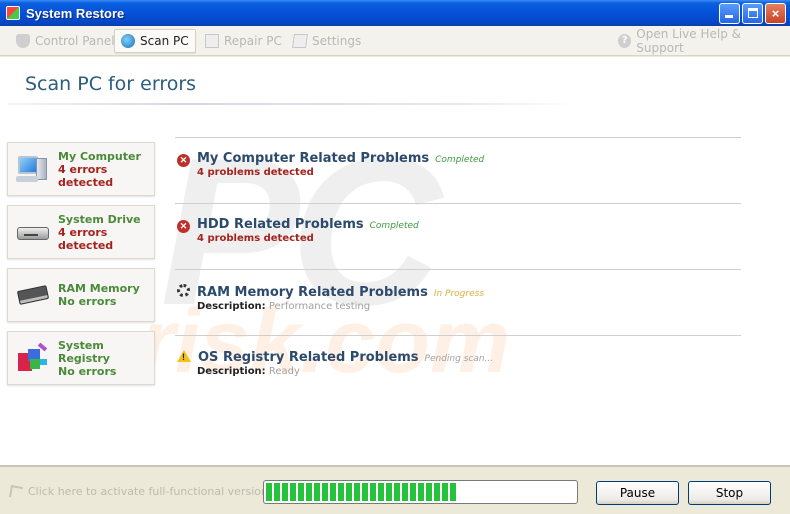 The width and height of the screenshot is (790, 514). Describe the element at coordinates (75, 13) in the screenshot. I see `window-title: System Restore` at that location.